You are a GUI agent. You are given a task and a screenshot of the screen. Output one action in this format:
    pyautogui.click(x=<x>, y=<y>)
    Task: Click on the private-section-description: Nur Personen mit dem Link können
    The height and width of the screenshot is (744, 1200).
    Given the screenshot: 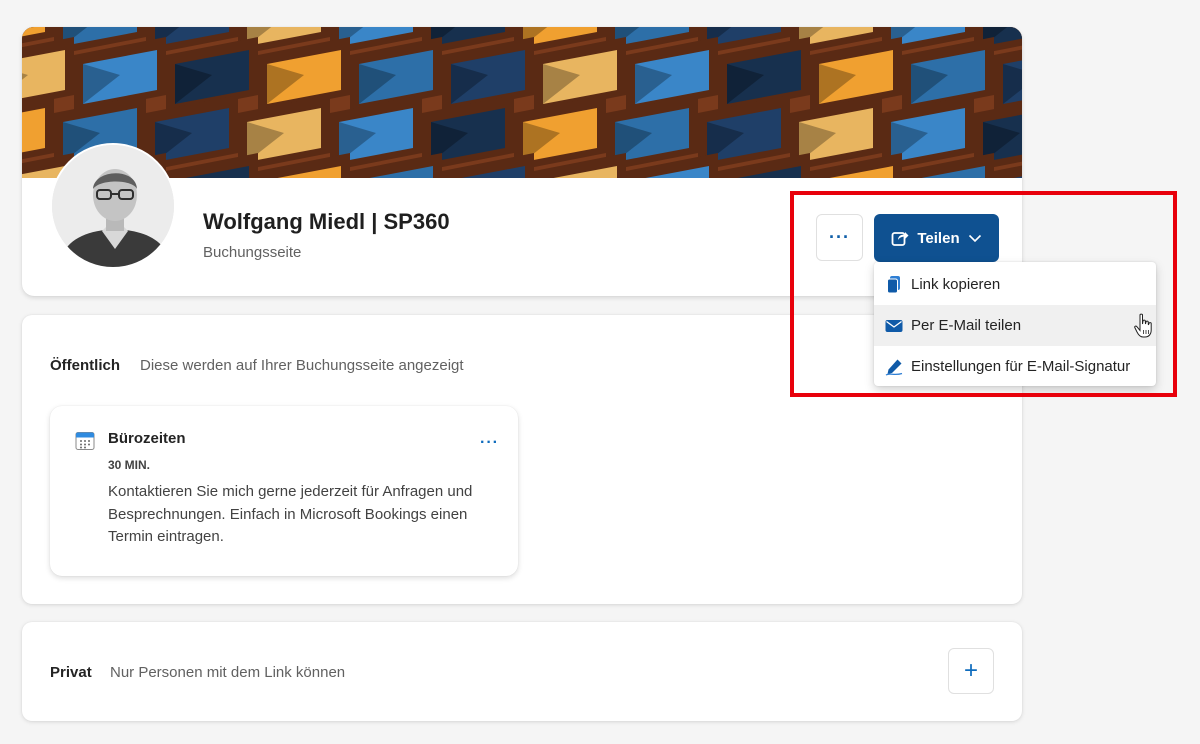 What is the action you would take?
    pyautogui.click(x=228, y=672)
    